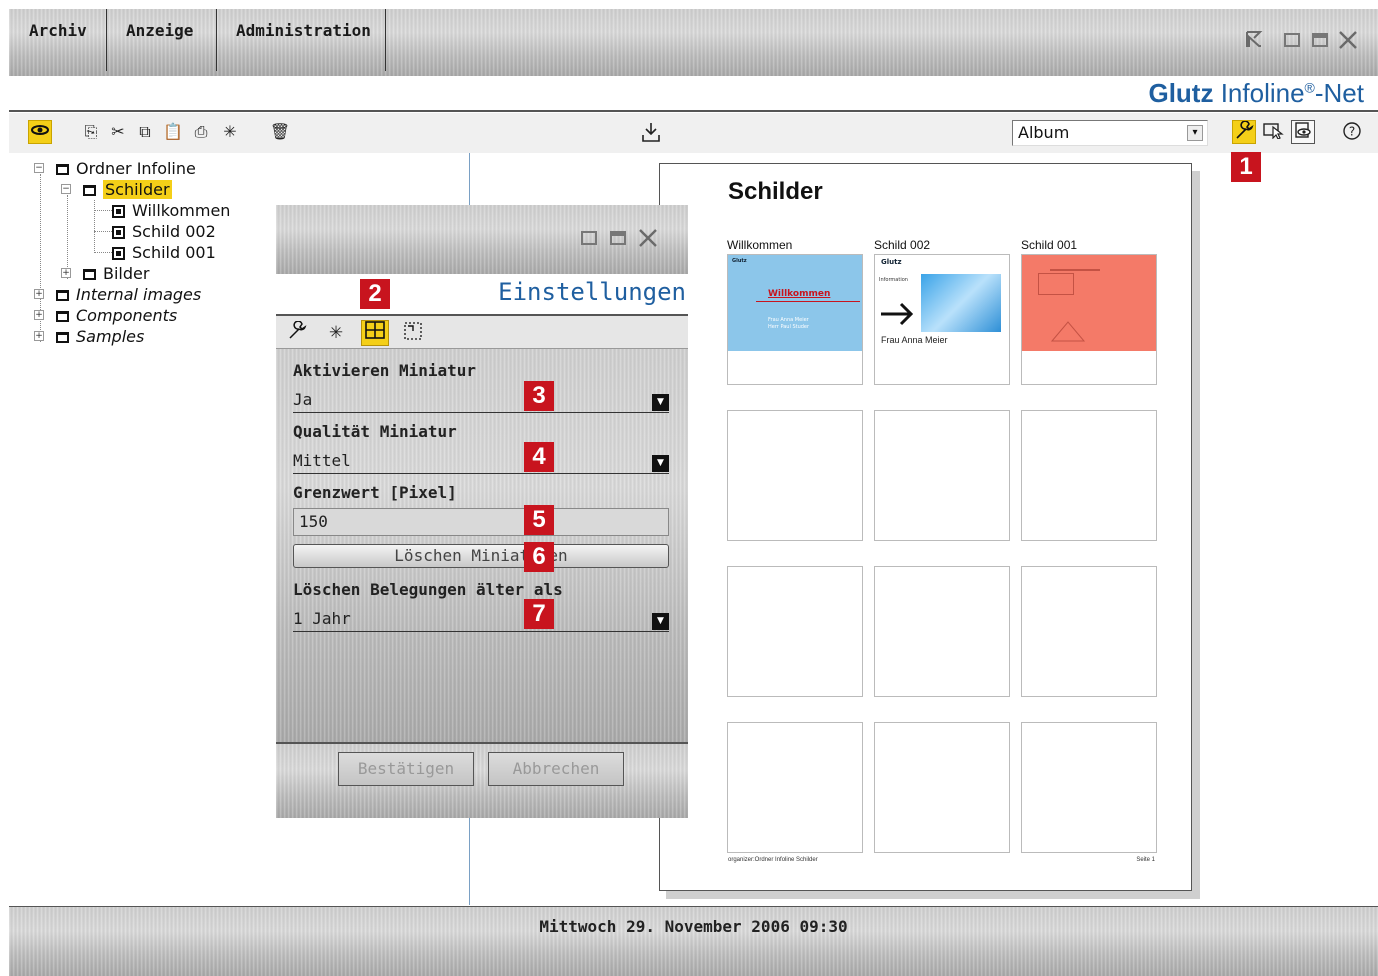 The width and height of the screenshot is (1378, 976). What do you see at coordinates (1303, 132) in the screenshot?
I see `preview-icon` at bounding box center [1303, 132].